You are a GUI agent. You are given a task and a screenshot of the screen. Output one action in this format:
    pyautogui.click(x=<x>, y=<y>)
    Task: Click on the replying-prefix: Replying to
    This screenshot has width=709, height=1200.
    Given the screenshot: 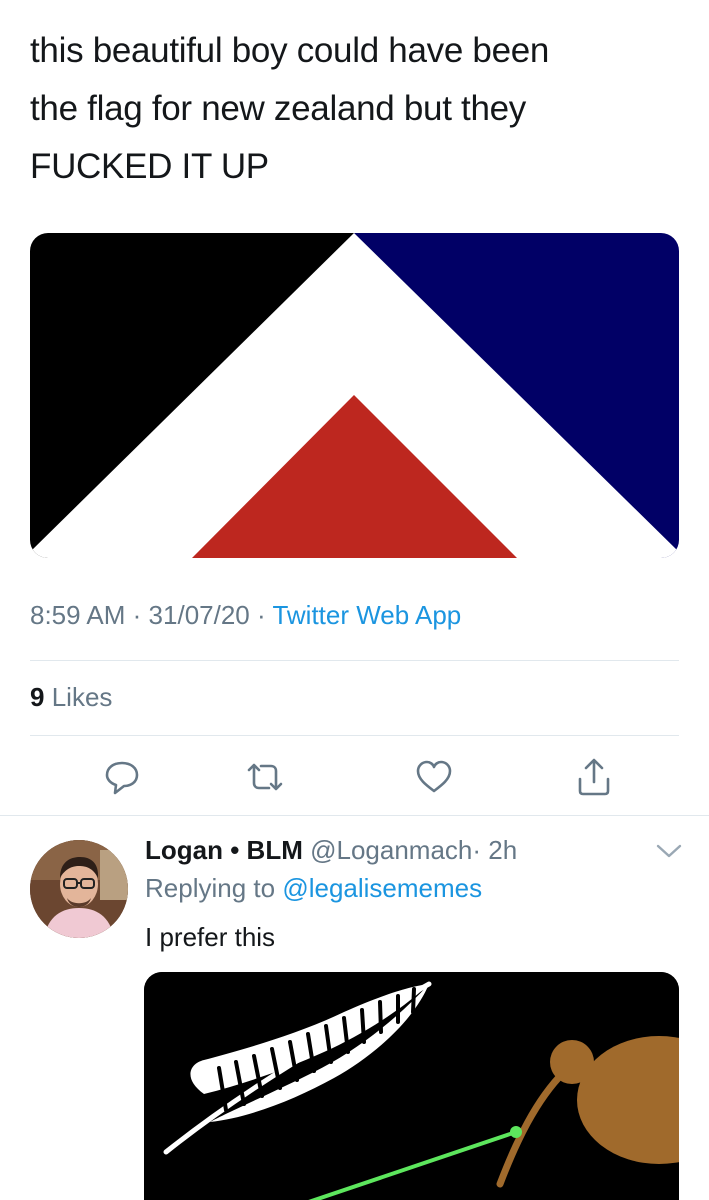 What is the action you would take?
    pyautogui.click(x=210, y=888)
    